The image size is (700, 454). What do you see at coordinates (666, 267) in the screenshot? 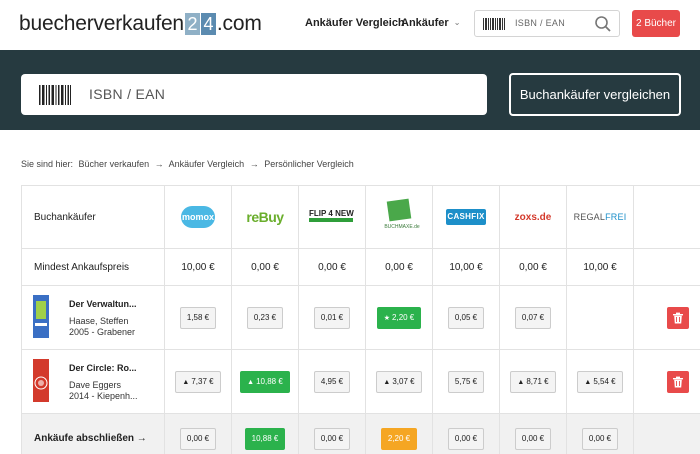
I see `min-price-empty-cell` at bounding box center [666, 267].